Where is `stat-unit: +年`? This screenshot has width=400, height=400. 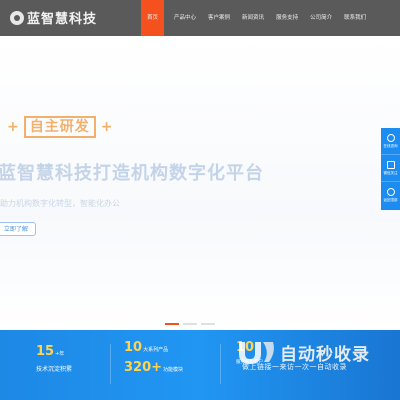 stat-unit: +年 is located at coordinates (60, 354).